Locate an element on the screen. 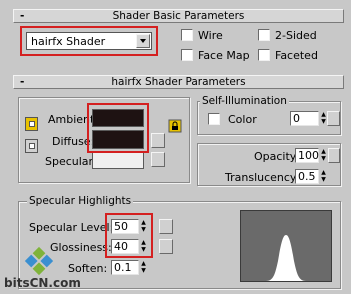 Image resolution: width=351 pixels, height=294 pixels. specular-curve-preview is located at coordinates (286, 246).